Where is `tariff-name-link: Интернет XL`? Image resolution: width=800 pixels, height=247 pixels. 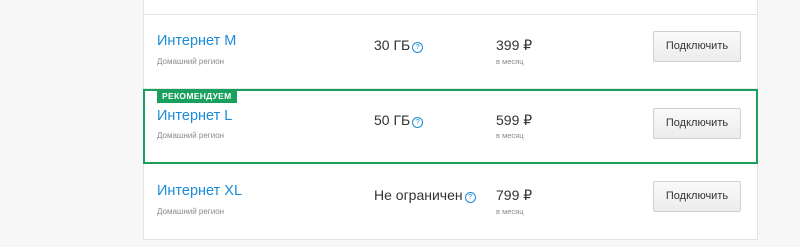
tariff-name-link: Интернет XL is located at coordinates (199, 191).